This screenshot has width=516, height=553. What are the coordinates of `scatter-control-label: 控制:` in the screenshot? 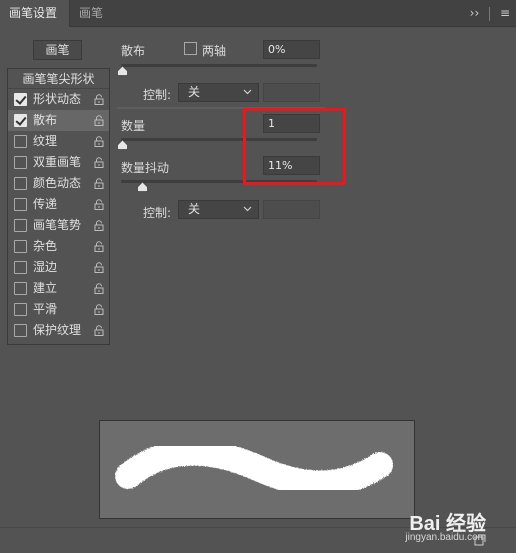 It's located at (157, 95).